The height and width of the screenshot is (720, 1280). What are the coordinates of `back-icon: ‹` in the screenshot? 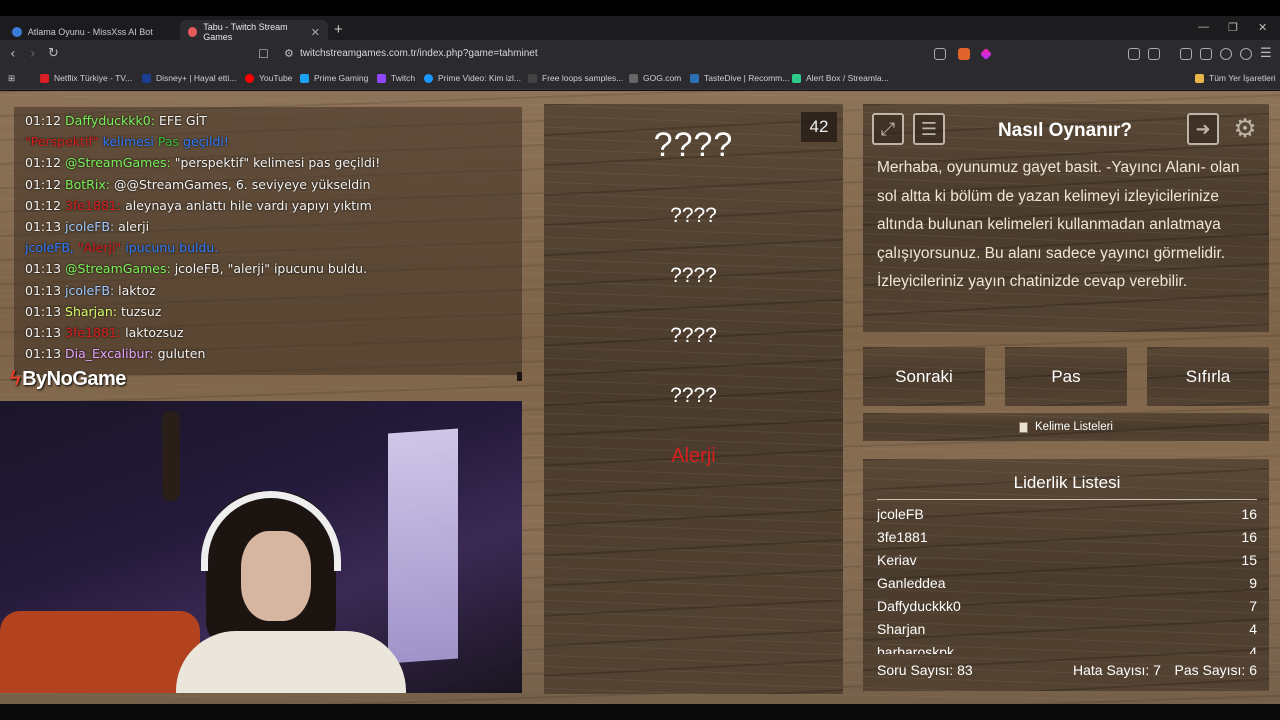 It's located at (13, 54).